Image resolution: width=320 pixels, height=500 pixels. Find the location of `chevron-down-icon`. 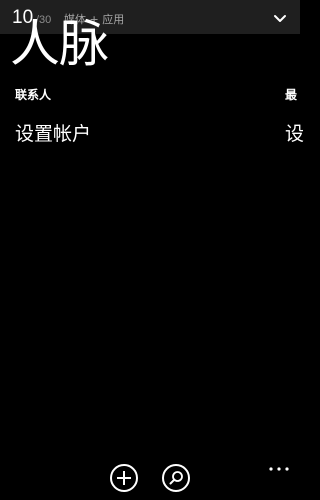

chevron-down-icon is located at coordinates (280, 19).